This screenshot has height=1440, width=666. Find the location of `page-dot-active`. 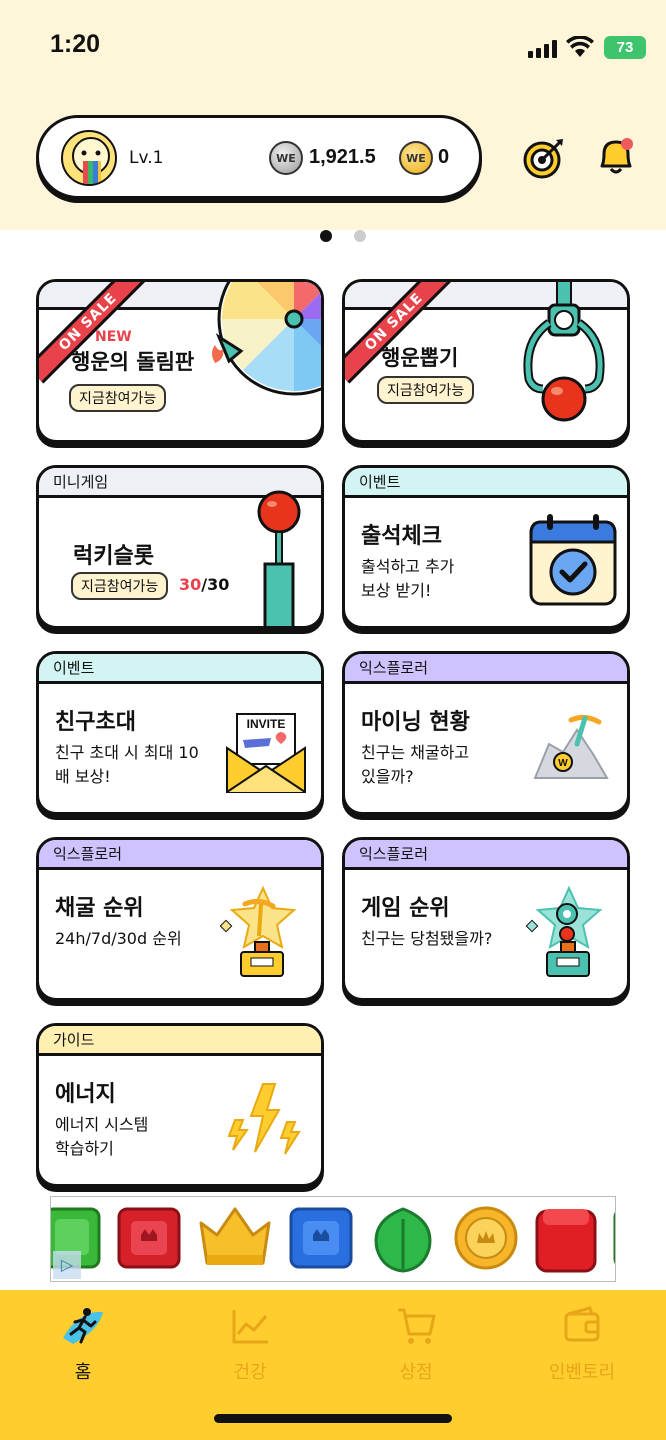

page-dot-active is located at coordinates (326, 236).